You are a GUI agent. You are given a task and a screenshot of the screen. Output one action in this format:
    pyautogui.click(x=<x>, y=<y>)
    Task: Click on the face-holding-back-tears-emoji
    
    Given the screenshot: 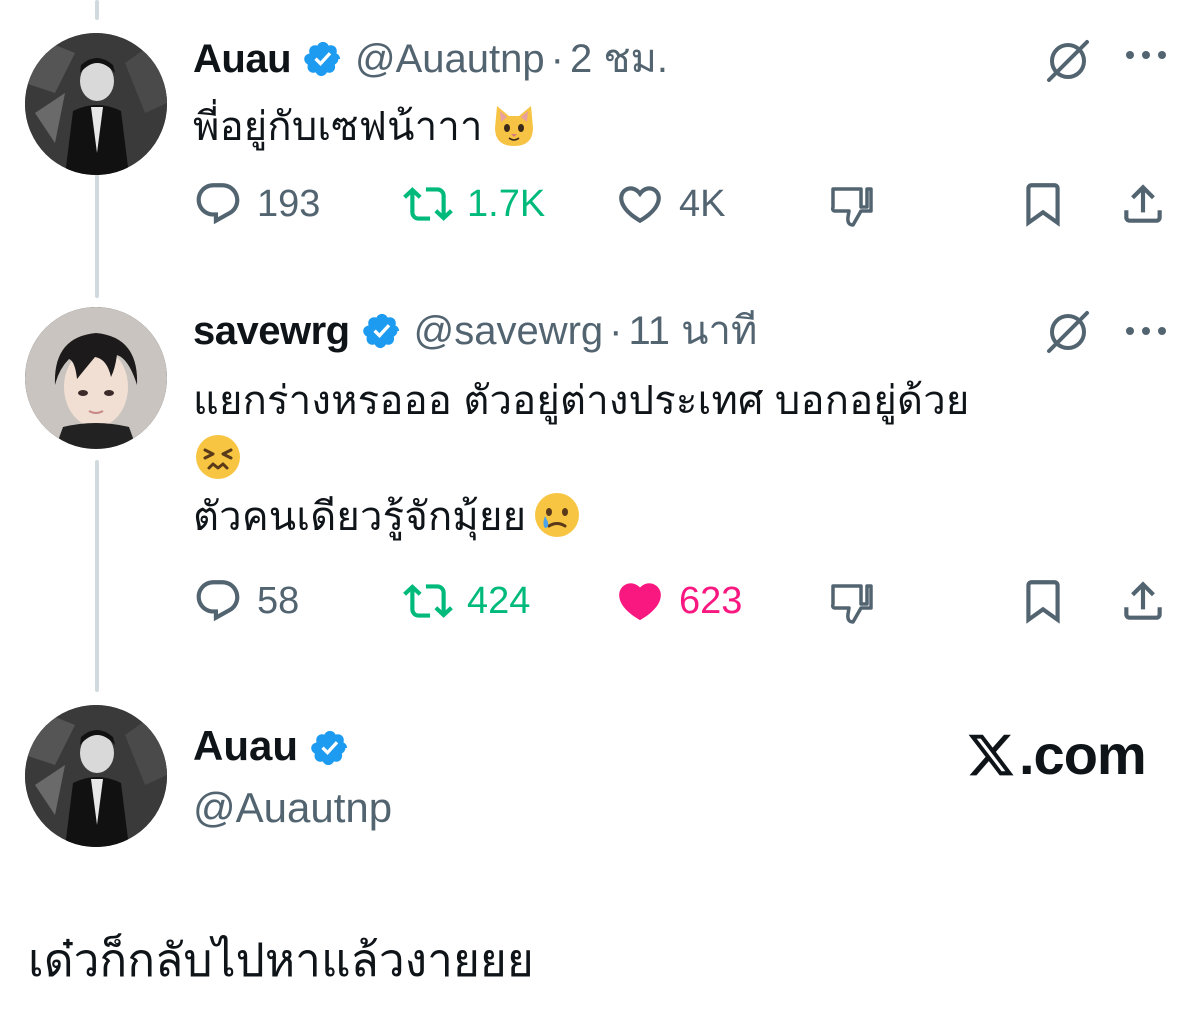 What is the action you would take?
    pyautogui.click(x=557, y=515)
    